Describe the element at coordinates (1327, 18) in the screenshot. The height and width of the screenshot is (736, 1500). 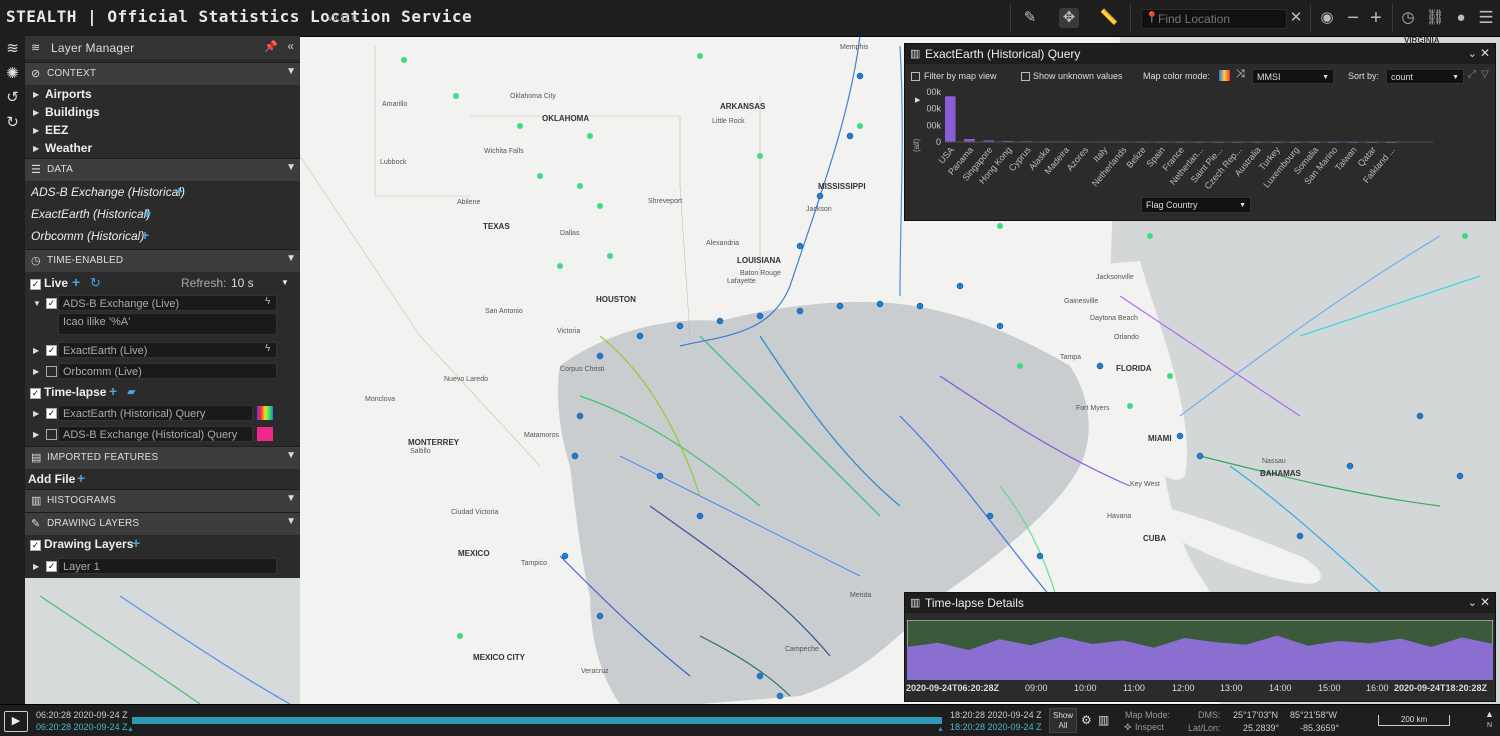
I see `globe-icon: ◉` at that location.